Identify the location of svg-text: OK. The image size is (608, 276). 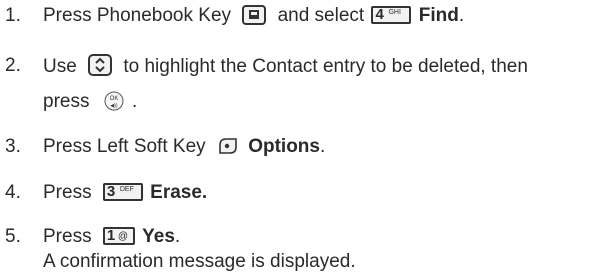
(113, 99).